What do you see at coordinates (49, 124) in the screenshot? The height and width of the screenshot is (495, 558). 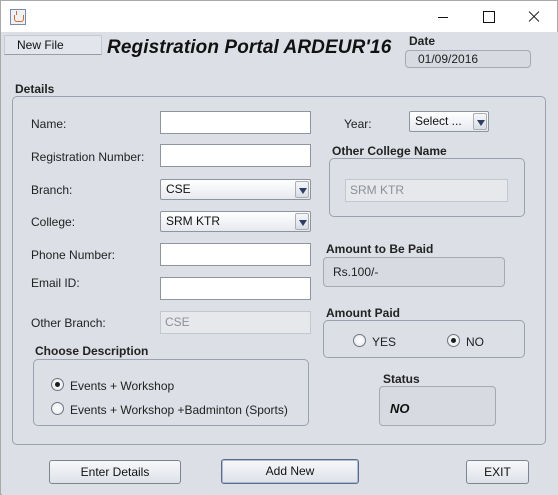 I see `name-label: Name:` at bounding box center [49, 124].